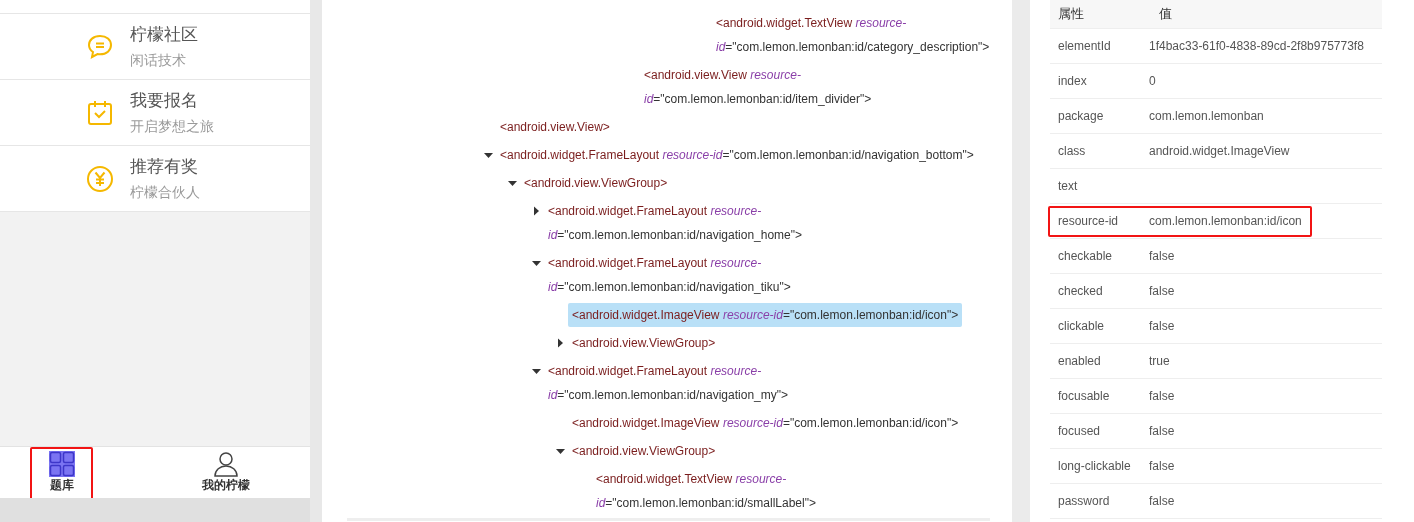 The height and width of the screenshot is (522, 1414). What do you see at coordinates (1084, 396) in the screenshot?
I see `table-cell-text: focusable` at bounding box center [1084, 396].